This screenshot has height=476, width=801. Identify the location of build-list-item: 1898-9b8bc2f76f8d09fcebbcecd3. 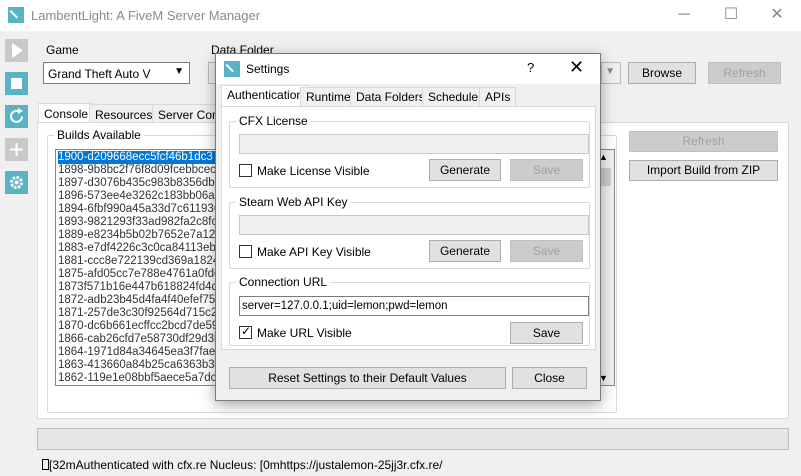
(138, 170).